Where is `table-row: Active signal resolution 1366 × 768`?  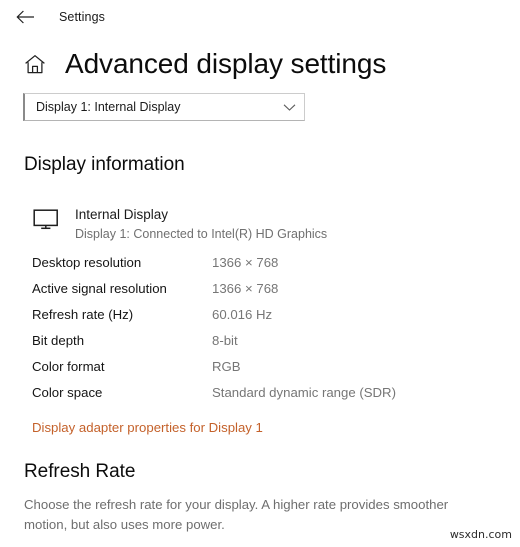 table-row: Active signal resolution 1366 × 768 is located at coordinates (276, 294).